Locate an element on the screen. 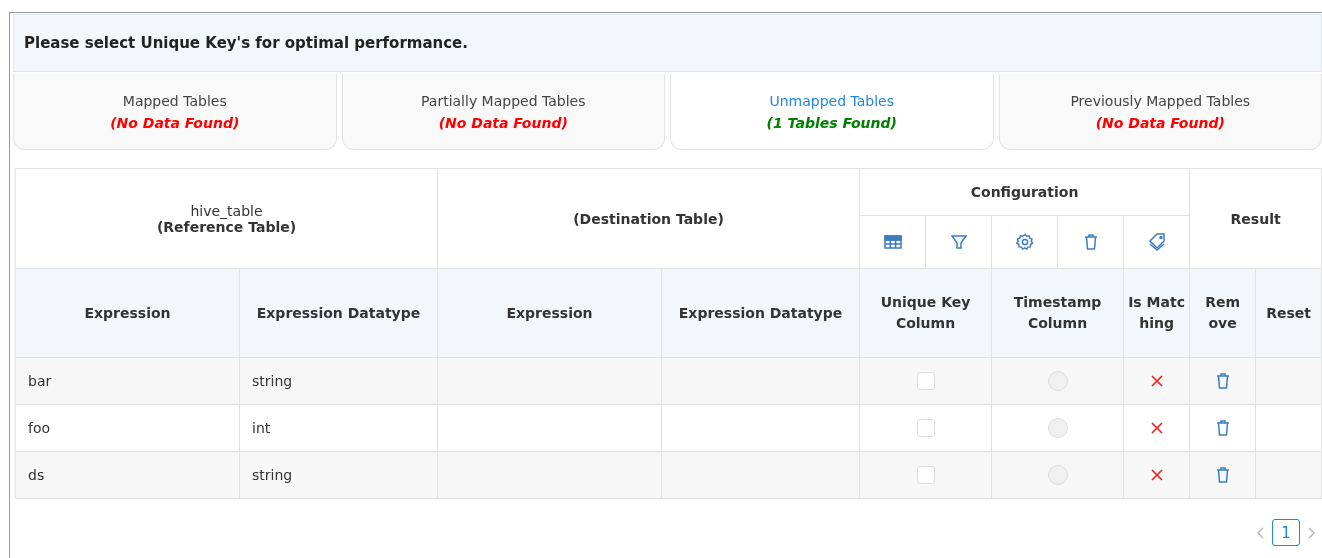 The image size is (1322, 558). page-button: 1 is located at coordinates (1286, 532).